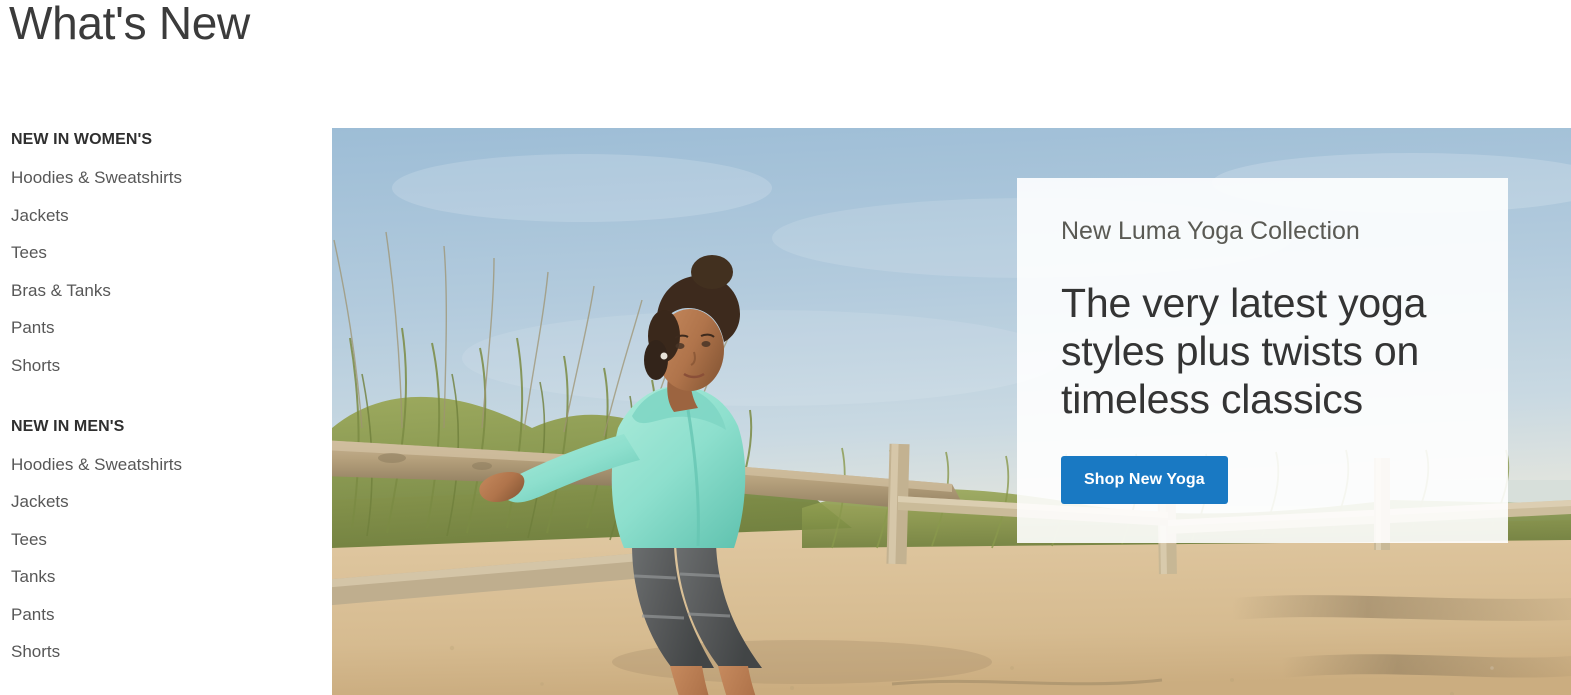 This screenshot has height=695, width=1571. What do you see at coordinates (150, 366) in the screenshot?
I see `sidebar-item-womens-shorts: Shorts` at bounding box center [150, 366].